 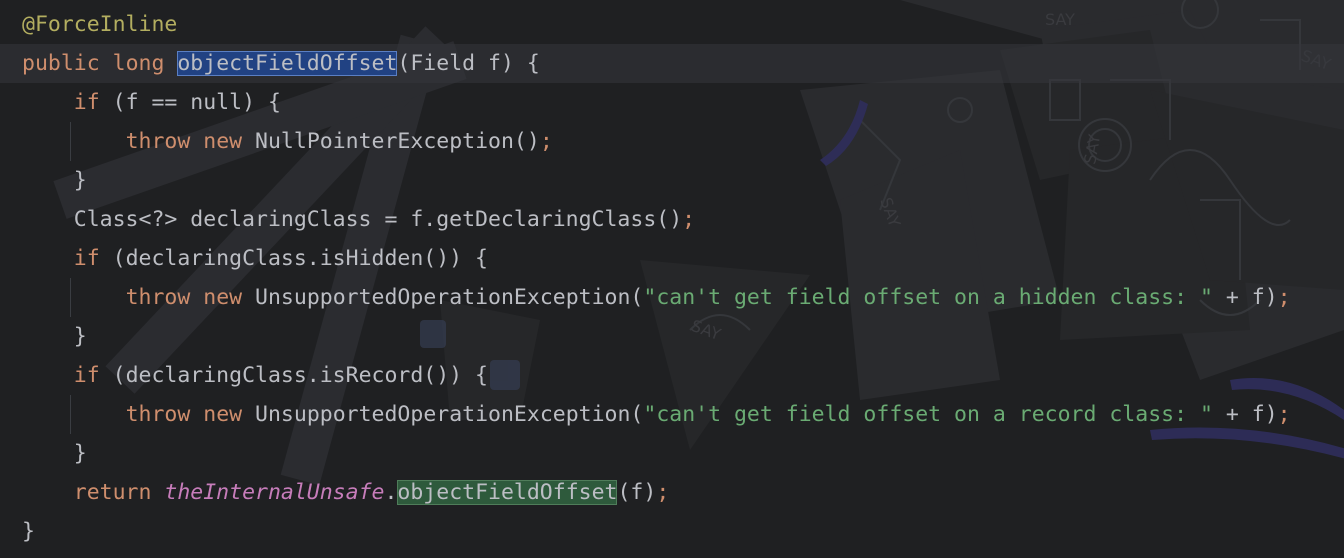 I want to click on is-record-condition: (declaringClass.isRecord()) {, so click(x=300, y=375).